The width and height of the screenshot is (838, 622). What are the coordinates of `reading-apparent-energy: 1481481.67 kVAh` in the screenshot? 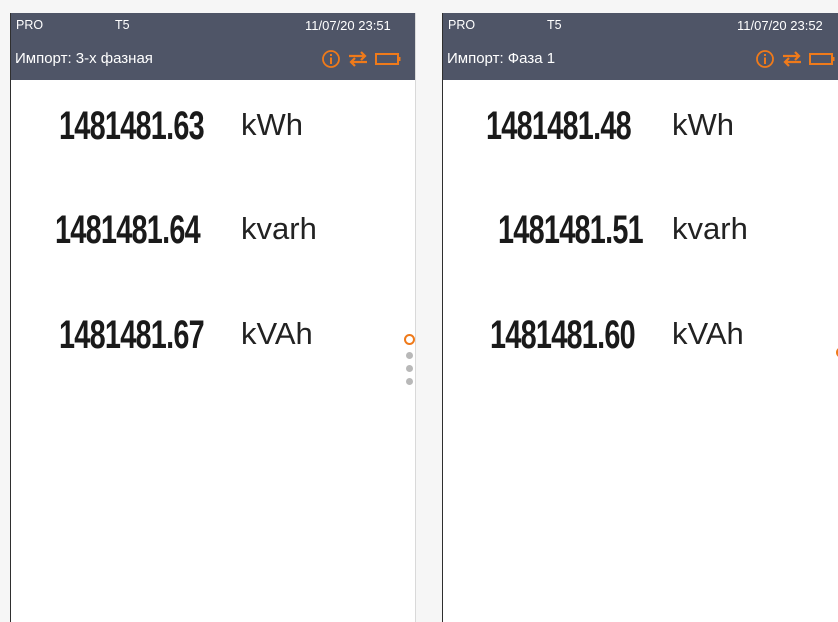 It's located at (186, 335).